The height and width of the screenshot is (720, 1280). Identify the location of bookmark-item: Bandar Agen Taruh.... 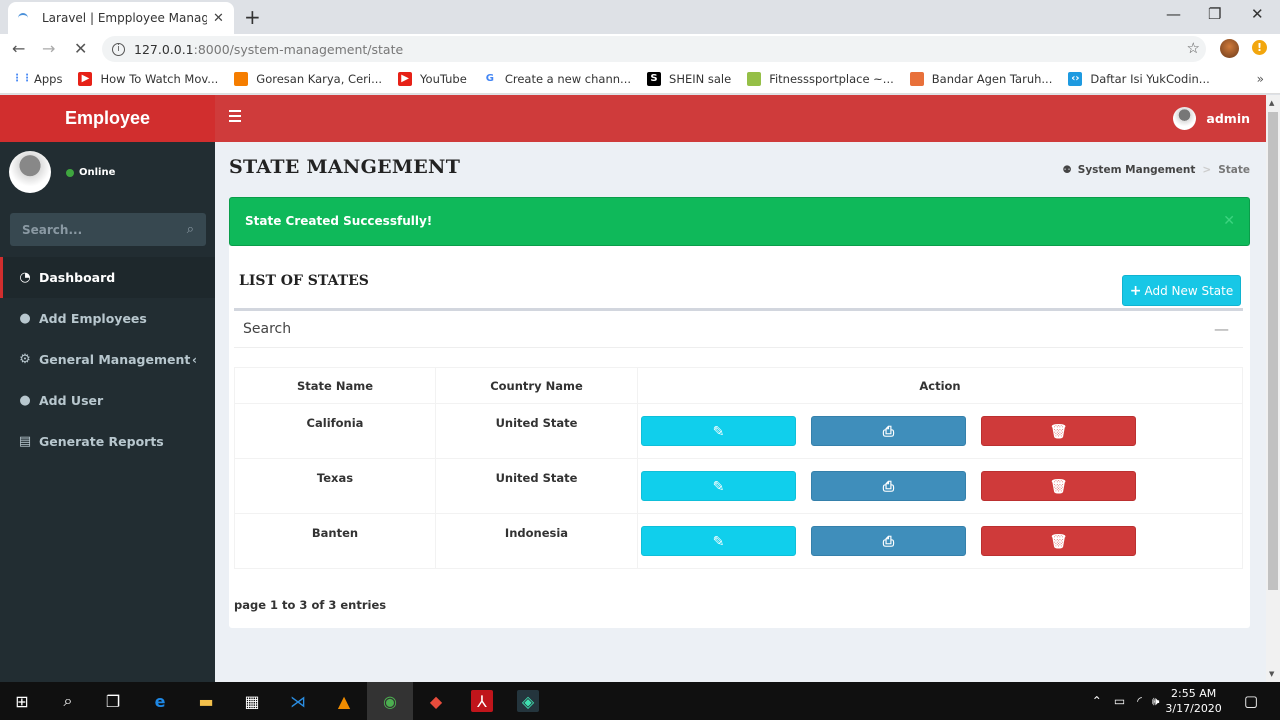
(981, 78).